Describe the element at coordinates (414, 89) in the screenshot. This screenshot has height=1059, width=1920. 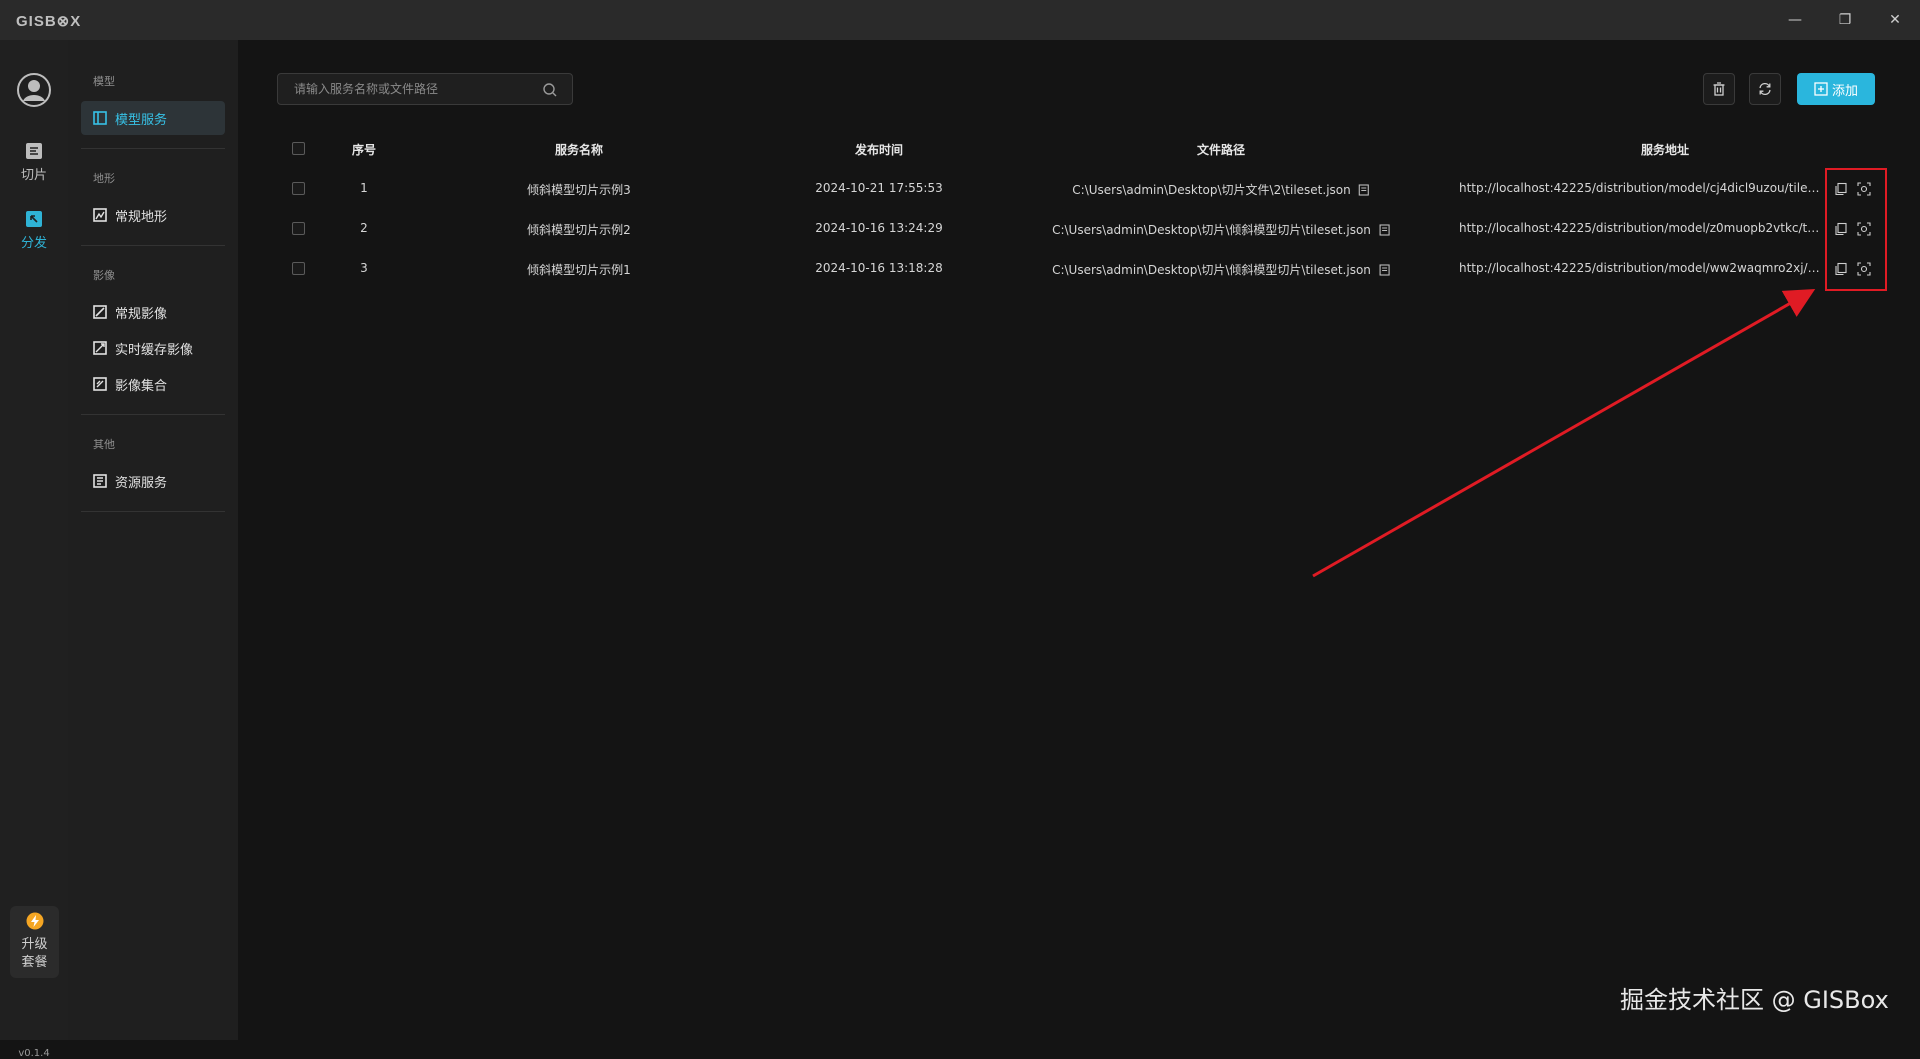
I see `search-input` at that location.